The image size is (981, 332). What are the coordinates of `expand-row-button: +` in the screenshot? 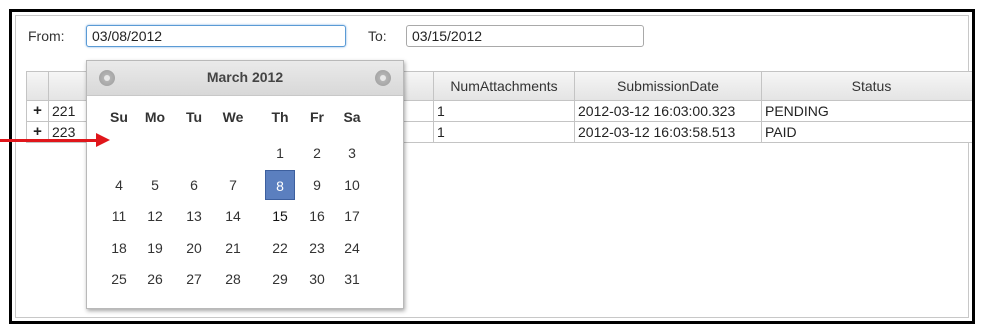 It's located at (37, 111).